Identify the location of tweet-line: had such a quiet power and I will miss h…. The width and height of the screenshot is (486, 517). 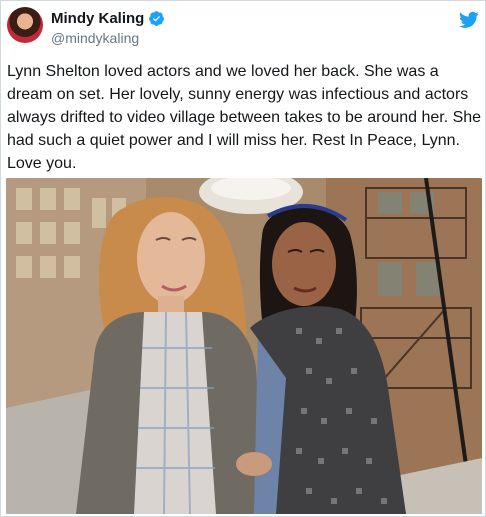
(233, 140).